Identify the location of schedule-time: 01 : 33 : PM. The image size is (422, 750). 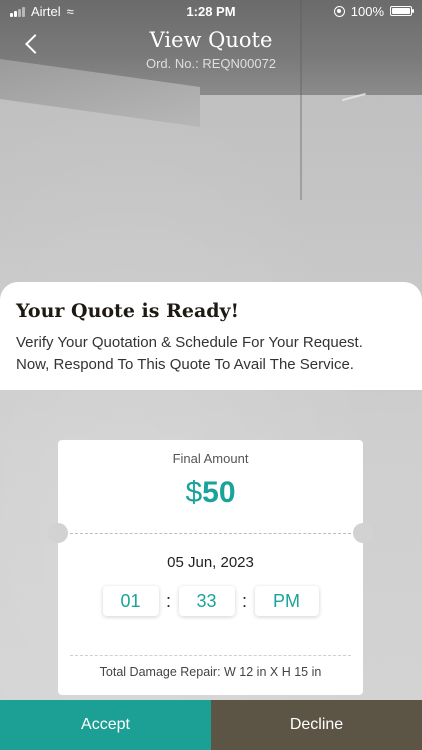
(210, 601).